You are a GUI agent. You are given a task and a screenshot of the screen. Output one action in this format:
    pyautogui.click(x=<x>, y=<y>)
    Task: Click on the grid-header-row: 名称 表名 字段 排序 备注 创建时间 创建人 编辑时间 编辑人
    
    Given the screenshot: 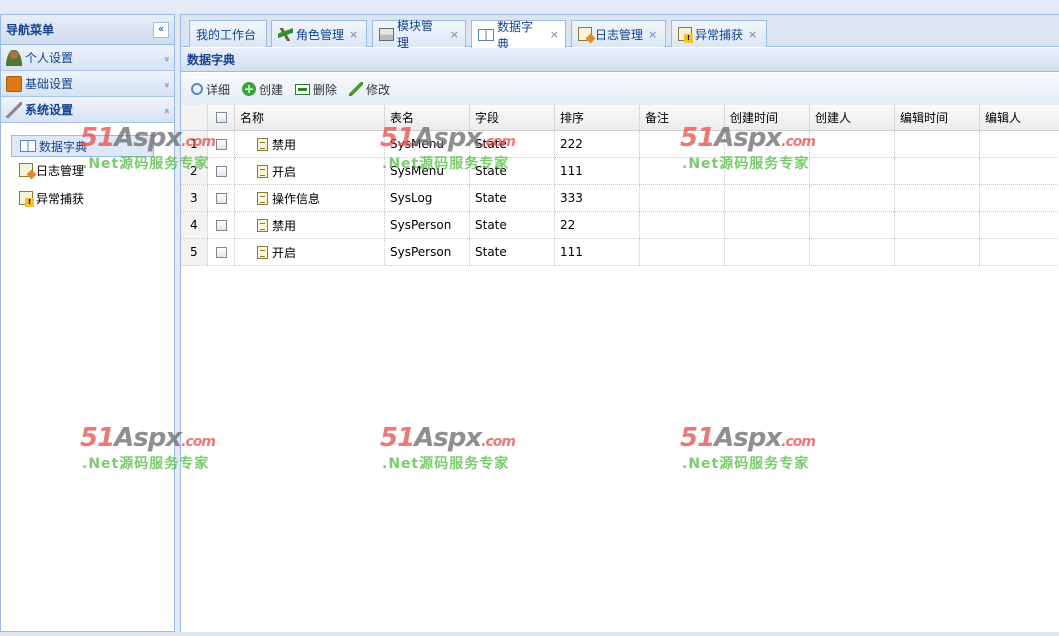 What is the action you would take?
    pyautogui.click(x=620, y=118)
    